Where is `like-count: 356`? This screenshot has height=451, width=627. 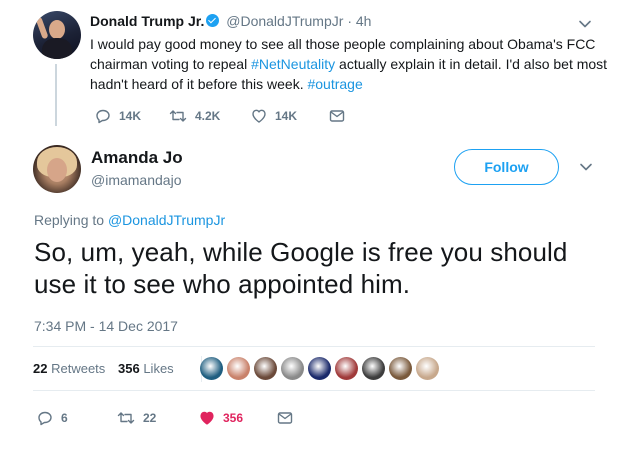 like-count: 356 is located at coordinates (233, 418).